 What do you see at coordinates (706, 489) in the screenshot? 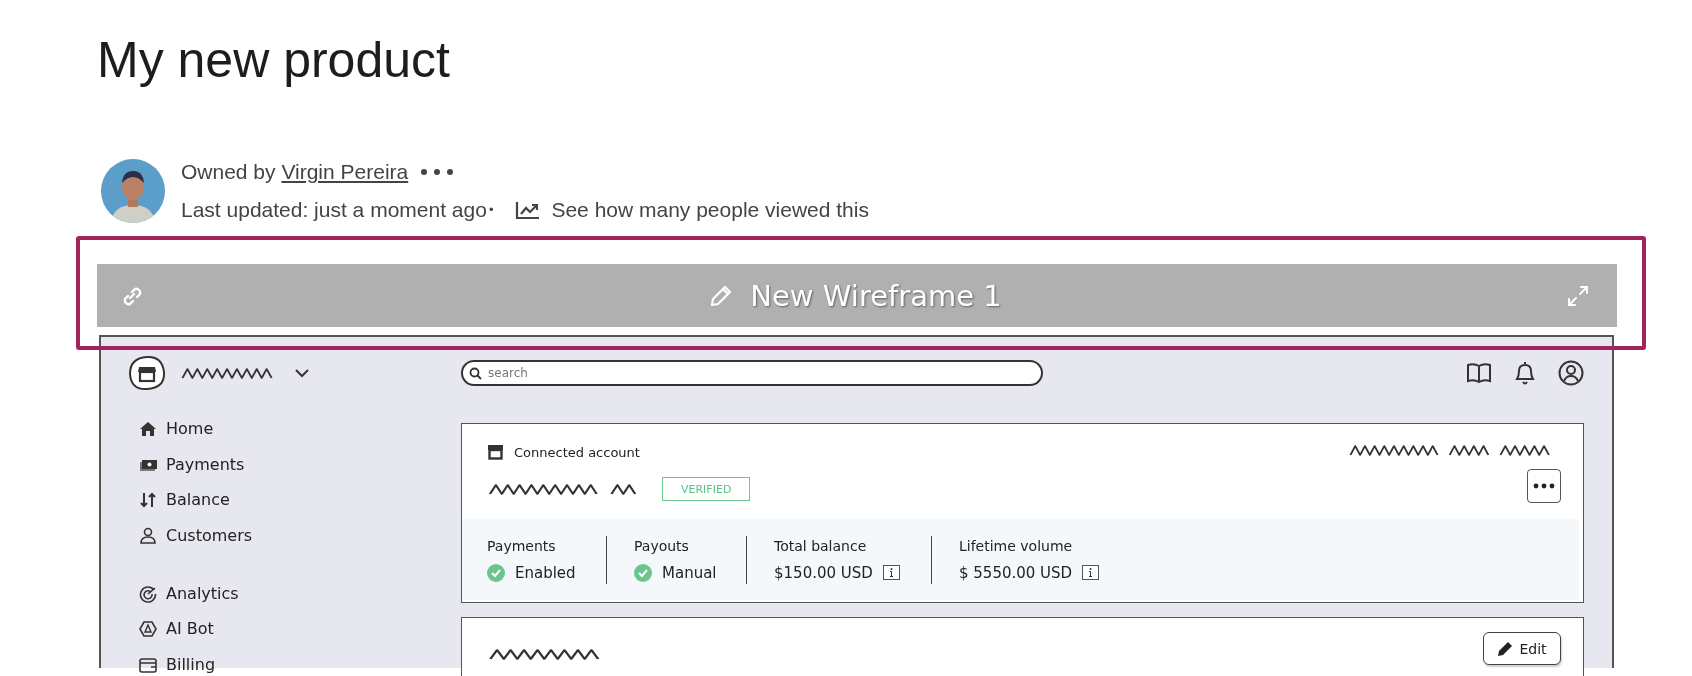
I see `verified-badge: VERIFIED` at bounding box center [706, 489].